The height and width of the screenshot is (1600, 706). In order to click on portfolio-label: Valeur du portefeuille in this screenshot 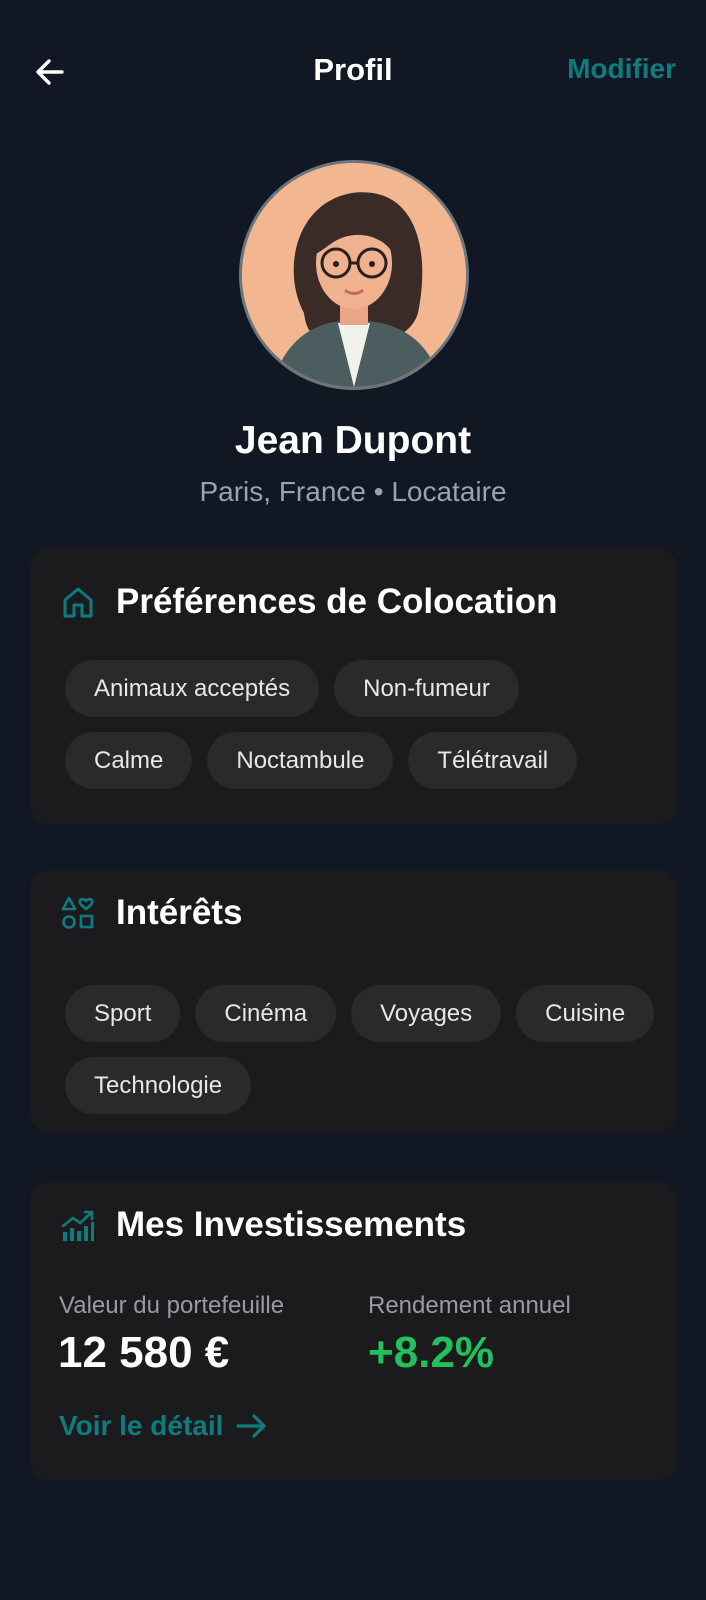, I will do `click(172, 1305)`.